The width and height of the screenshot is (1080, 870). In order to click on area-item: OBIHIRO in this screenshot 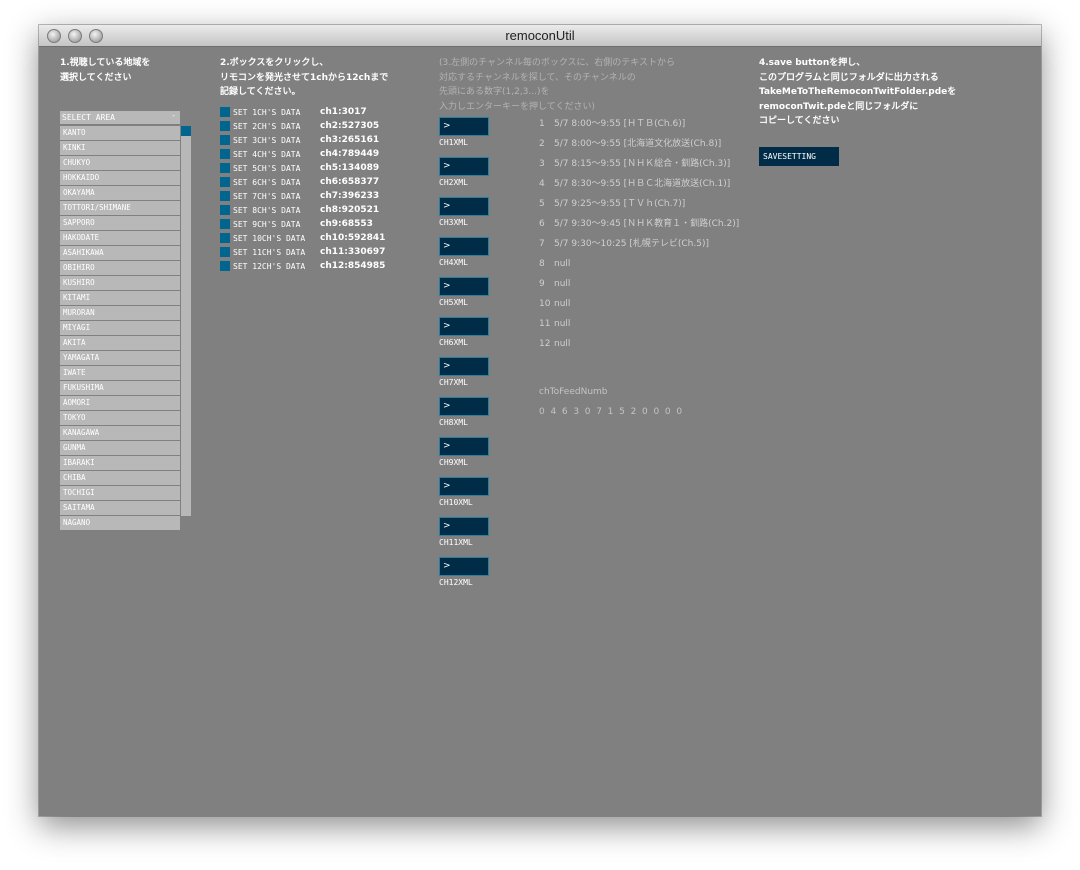, I will do `click(120, 268)`.